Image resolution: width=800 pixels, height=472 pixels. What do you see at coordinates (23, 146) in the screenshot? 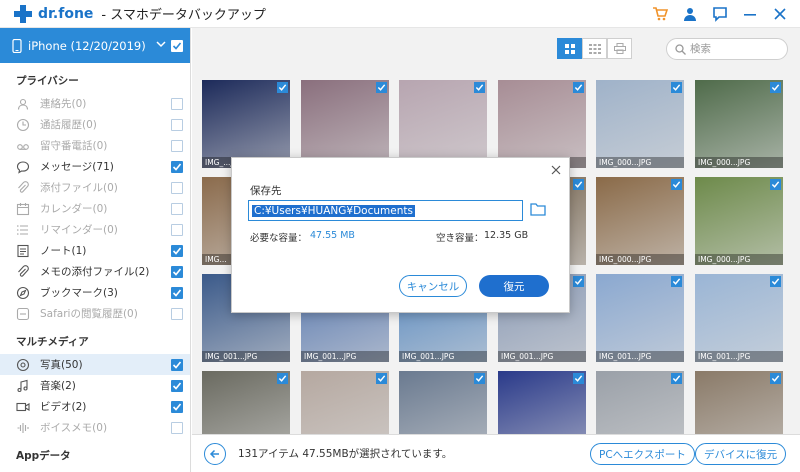
I see `voicemail-icon` at bounding box center [23, 146].